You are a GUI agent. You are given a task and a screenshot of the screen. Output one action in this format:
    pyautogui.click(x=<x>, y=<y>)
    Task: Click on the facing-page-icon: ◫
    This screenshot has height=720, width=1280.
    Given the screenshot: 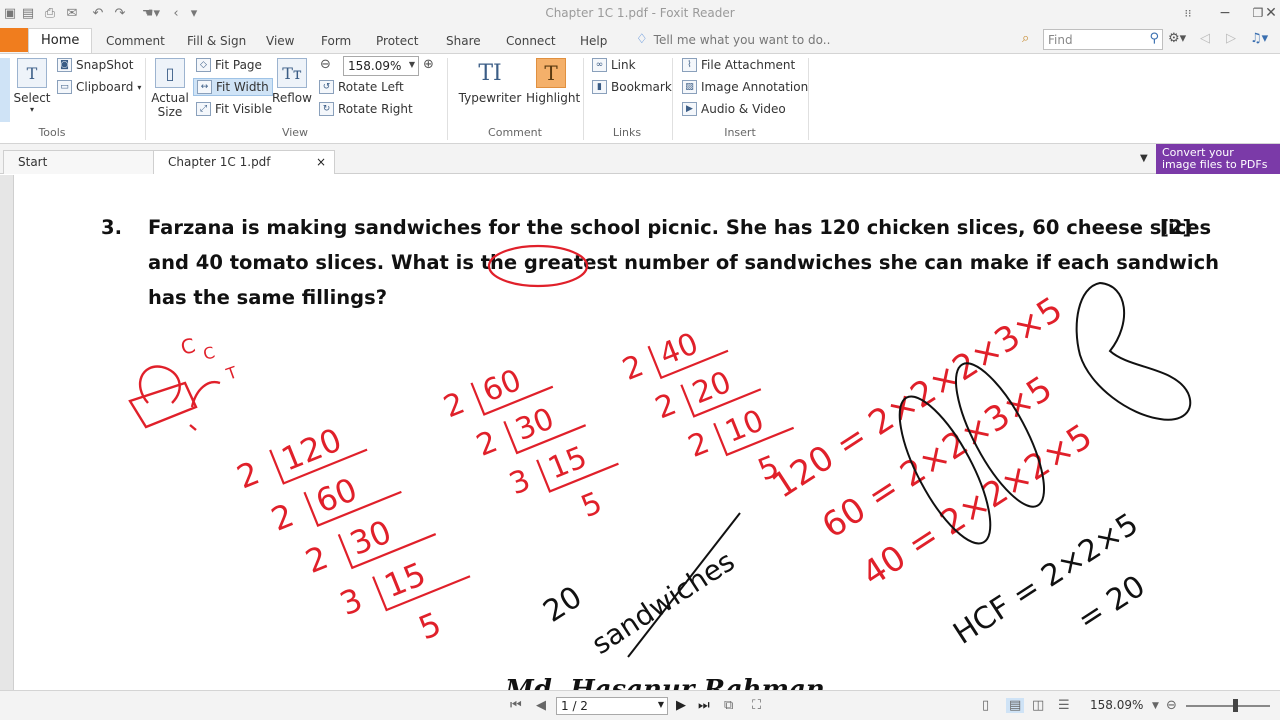 What is the action you would take?
    pyautogui.click(x=1038, y=705)
    